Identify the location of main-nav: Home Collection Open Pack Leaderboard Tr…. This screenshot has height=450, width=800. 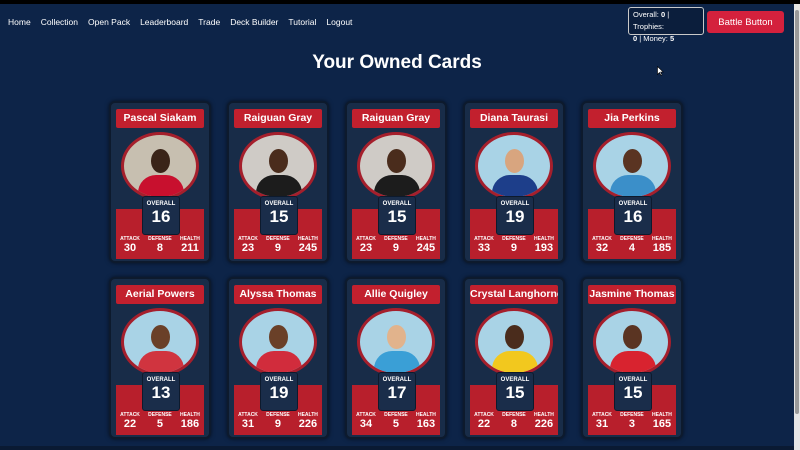
(185, 22).